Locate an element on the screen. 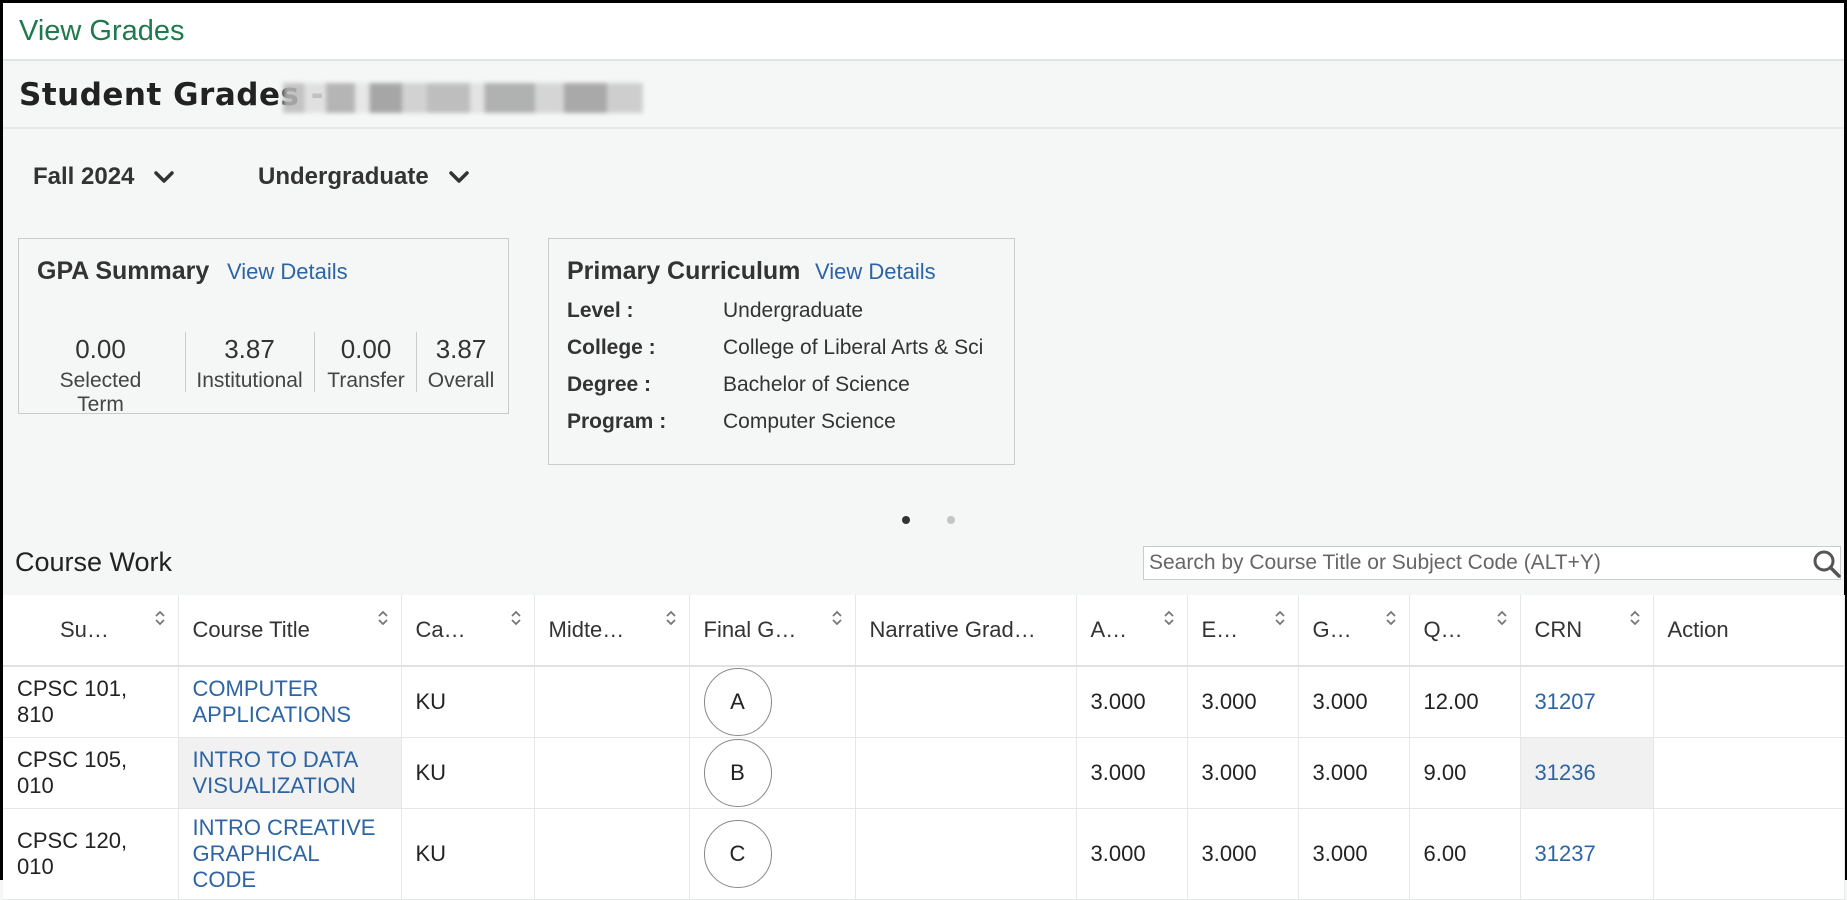  cell-final-grade: A is located at coordinates (772, 702).